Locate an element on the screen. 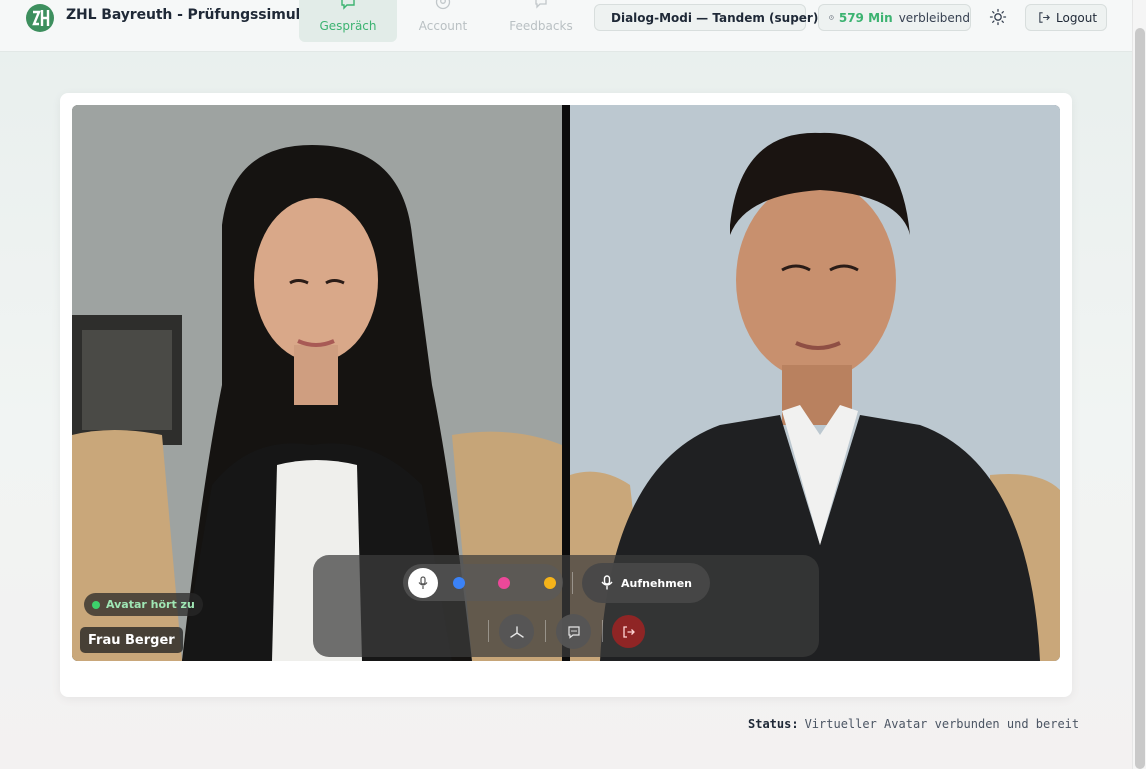 Image resolution: width=1146 pixels, height=769 pixels. tab-gesprach-label: Gespräch is located at coordinates (348, 26).